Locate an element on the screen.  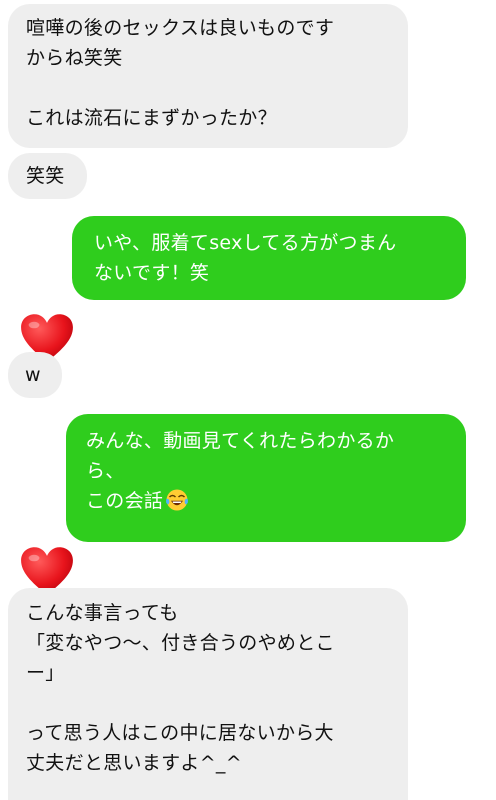
message-bubble-incoming: w is located at coordinates (35, 375).